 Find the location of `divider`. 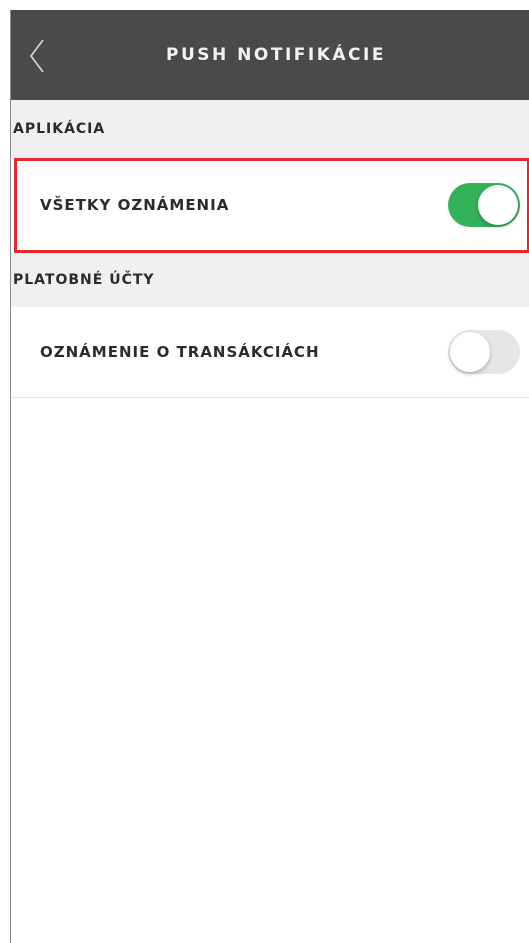

divider is located at coordinates (270, 397).